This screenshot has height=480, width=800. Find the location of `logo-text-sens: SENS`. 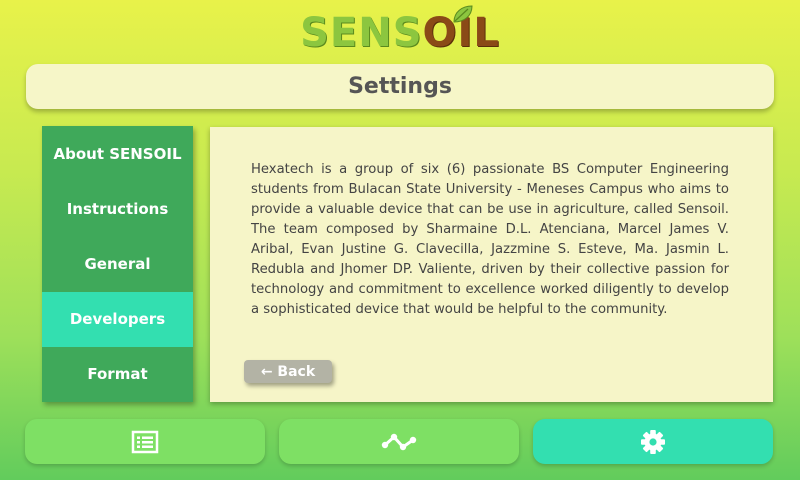

logo-text-sens: SENS is located at coordinates (361, 33).